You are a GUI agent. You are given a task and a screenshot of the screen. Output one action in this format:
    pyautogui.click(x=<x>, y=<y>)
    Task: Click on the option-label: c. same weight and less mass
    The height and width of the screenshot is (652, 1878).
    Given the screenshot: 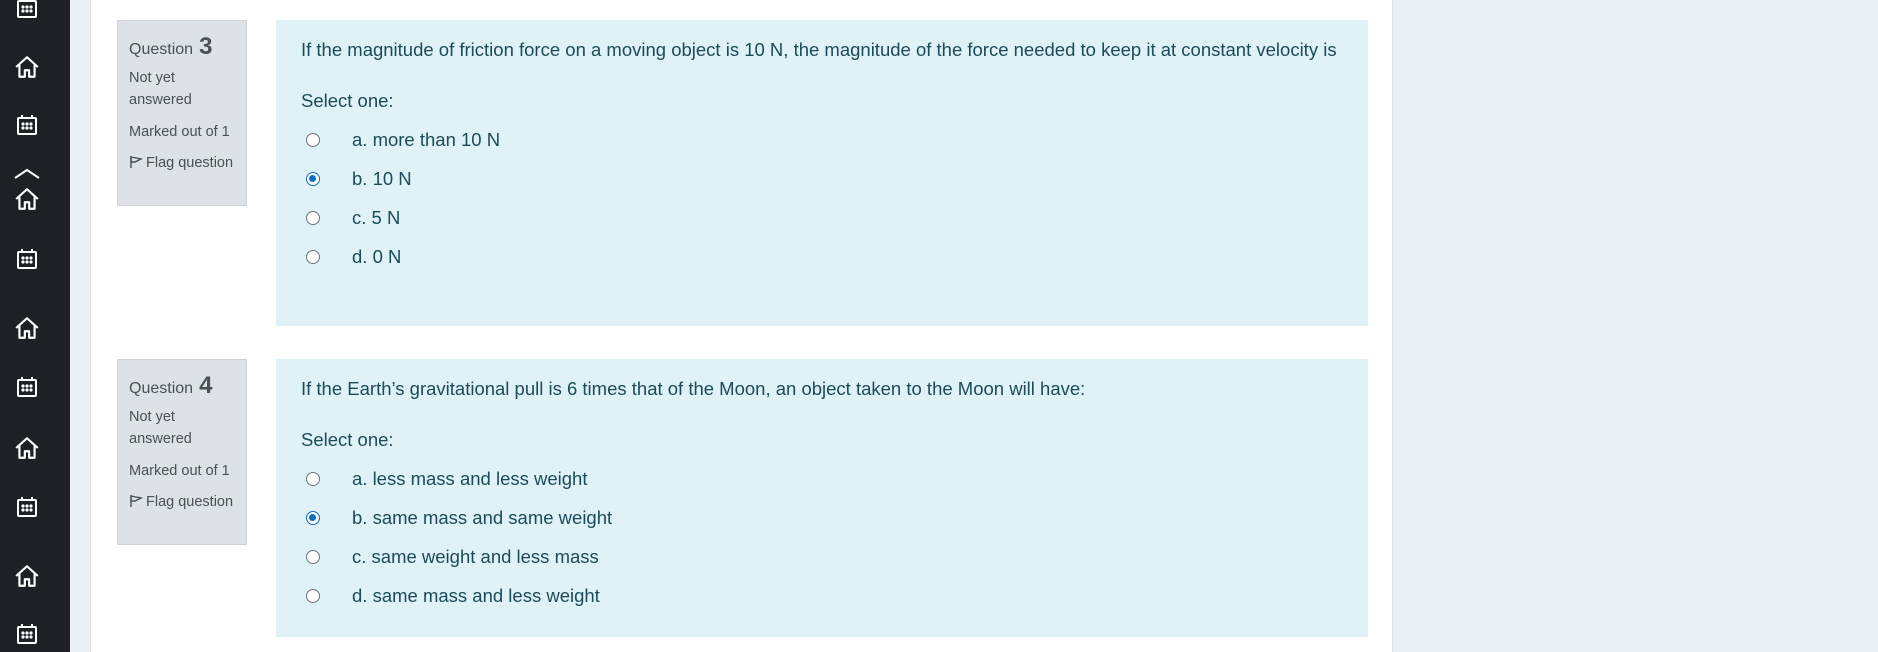 What is the action you would take?
    pyautogui.click(x=475, y=556)
    